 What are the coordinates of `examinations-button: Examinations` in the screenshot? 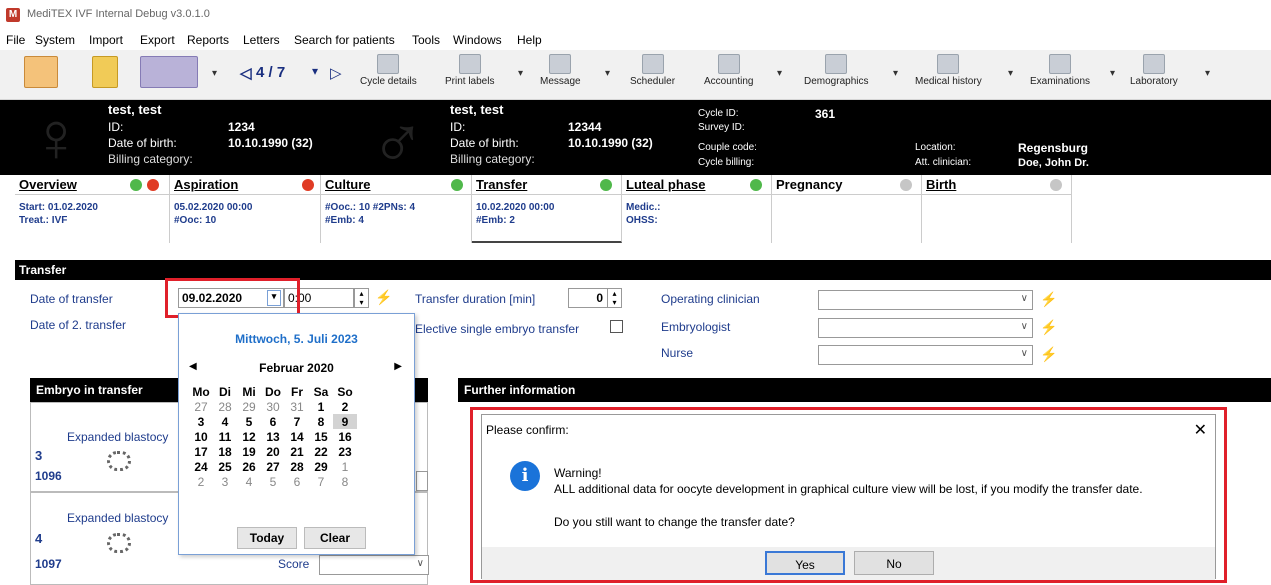 It's located at (1060, 70).